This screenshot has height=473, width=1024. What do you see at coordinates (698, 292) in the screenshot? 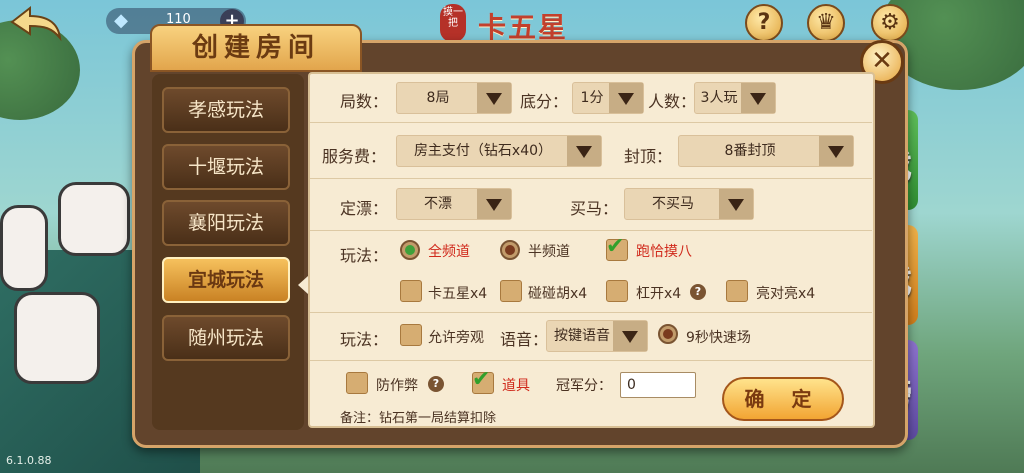
I see `gangkai-help-icon: ?` at bounding box center [698, 292].